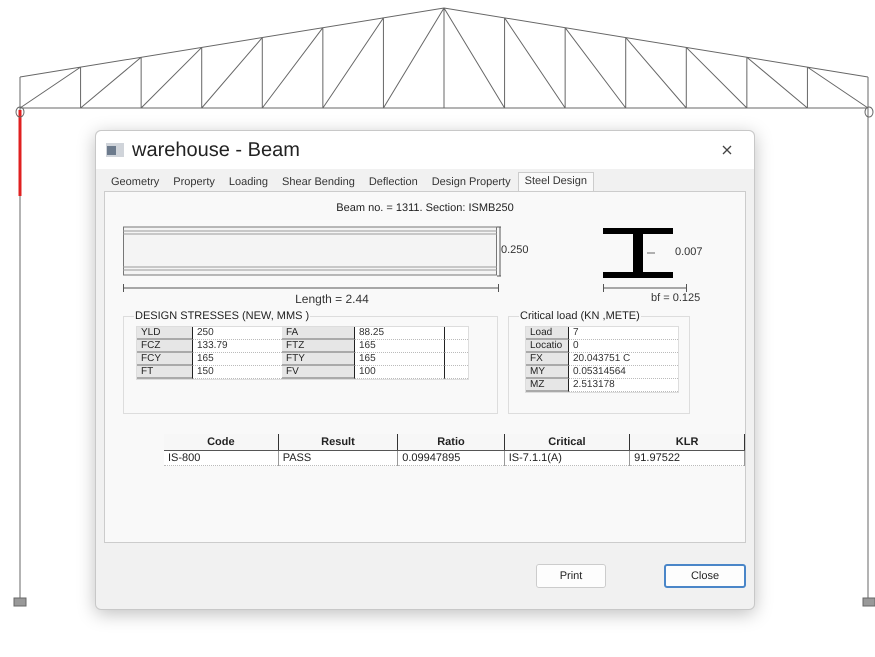 This screenshot has width=875, height=657. Describe the element at coordinates (623, 372) in the screenshot. I see `table-cell: 0.05314564` at that location.